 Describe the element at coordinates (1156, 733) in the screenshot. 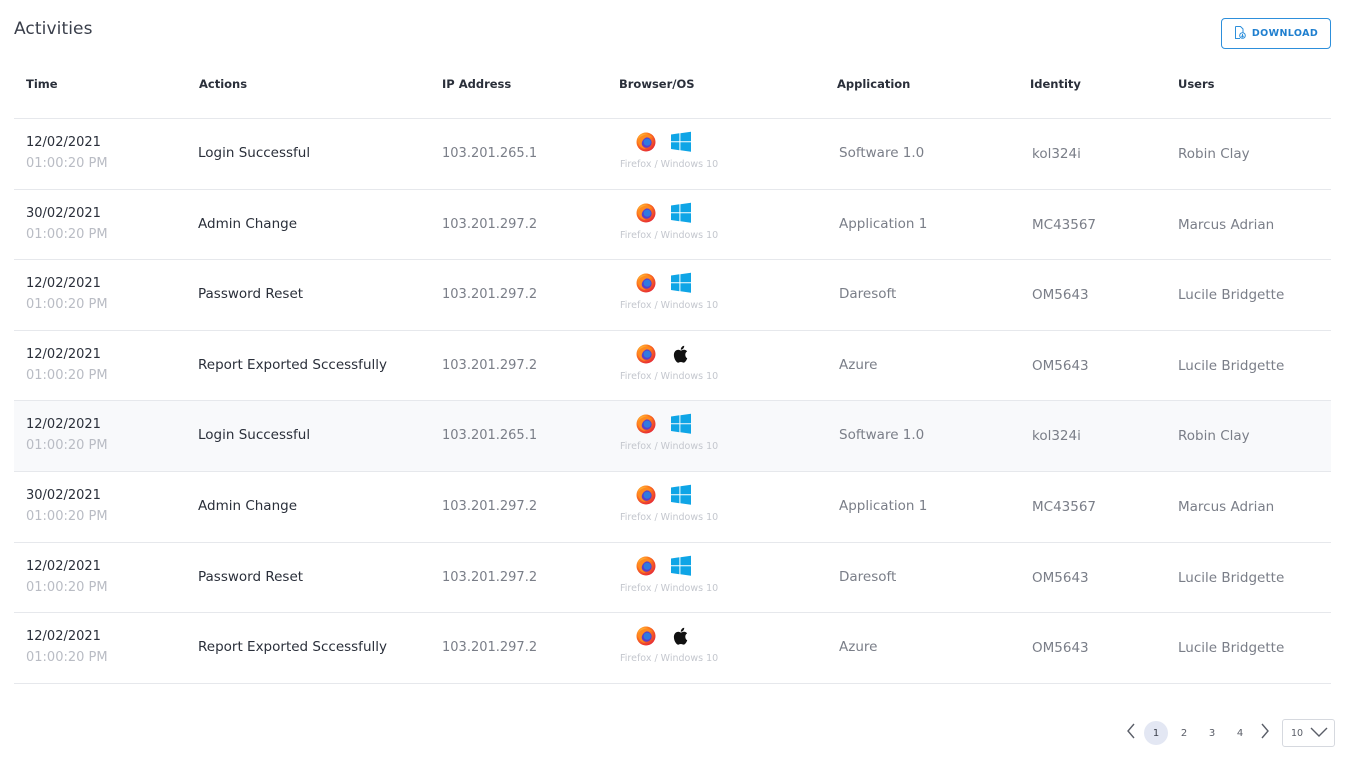

I see `page-button-1: 1` at that location.